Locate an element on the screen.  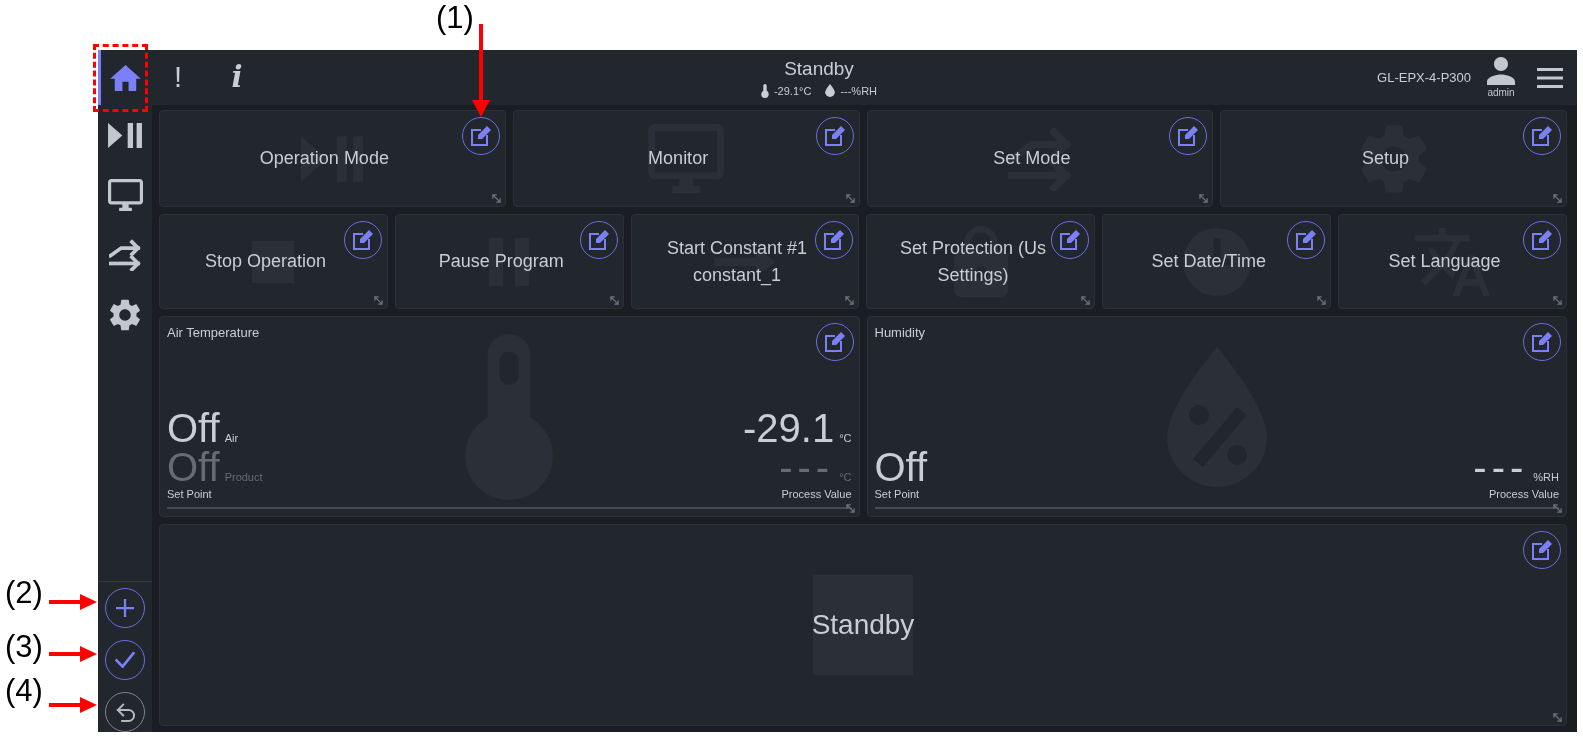
highlight-frame is located at coordinates (120, 78).